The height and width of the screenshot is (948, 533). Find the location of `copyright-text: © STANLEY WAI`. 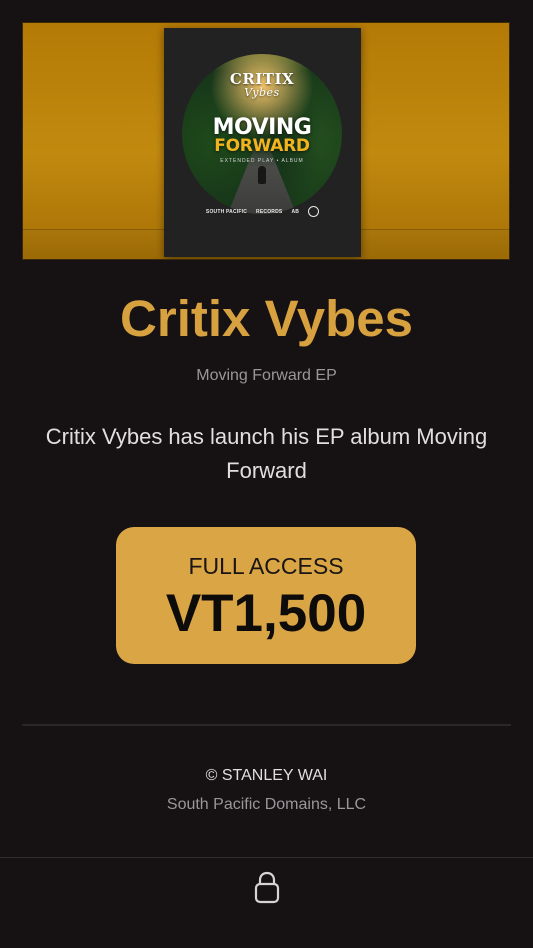

copyright-text: © STANLEY WAI is located at coordinates (266, 775).